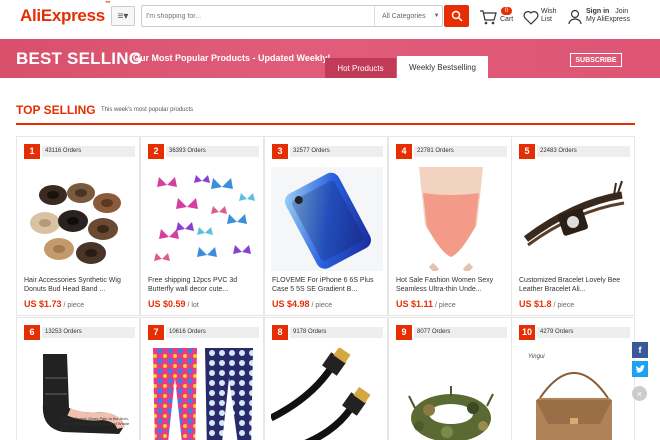  Describe the element at coordinates (546, 19) in the screenshot. I see `wish-label-line2: List` at that location.